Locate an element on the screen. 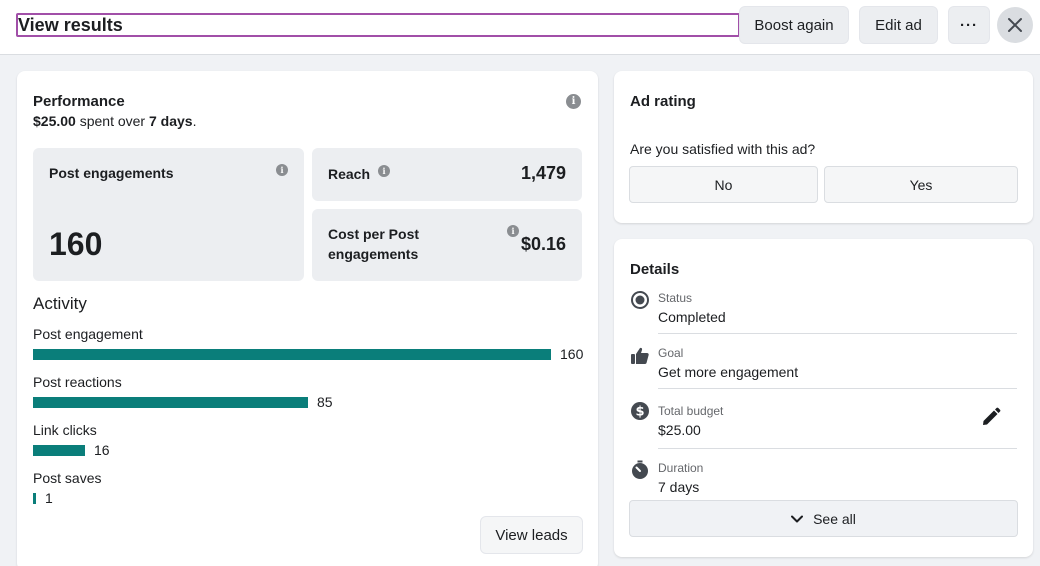 Image resolution: width=1040 pixels, height=566 pixels. page-title-box: View results is located at coordinates (378, 25).